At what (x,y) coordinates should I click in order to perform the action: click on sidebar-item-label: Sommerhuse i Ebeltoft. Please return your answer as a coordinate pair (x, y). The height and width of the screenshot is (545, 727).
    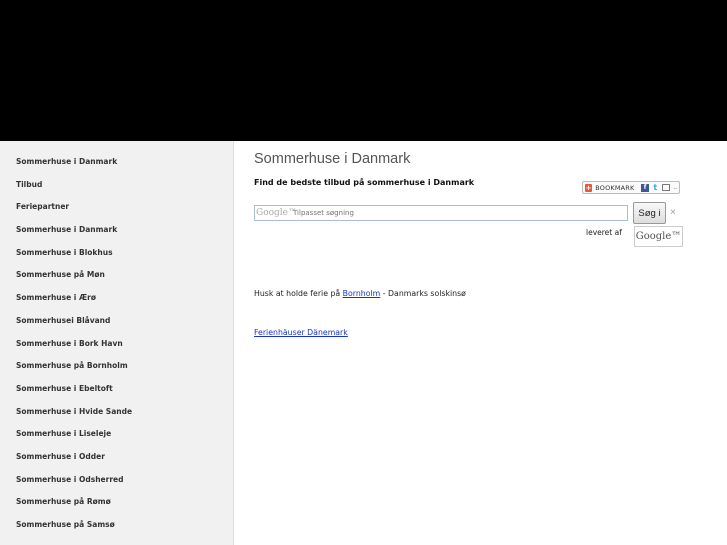
    Looking at the image, I should click on (64, 388).